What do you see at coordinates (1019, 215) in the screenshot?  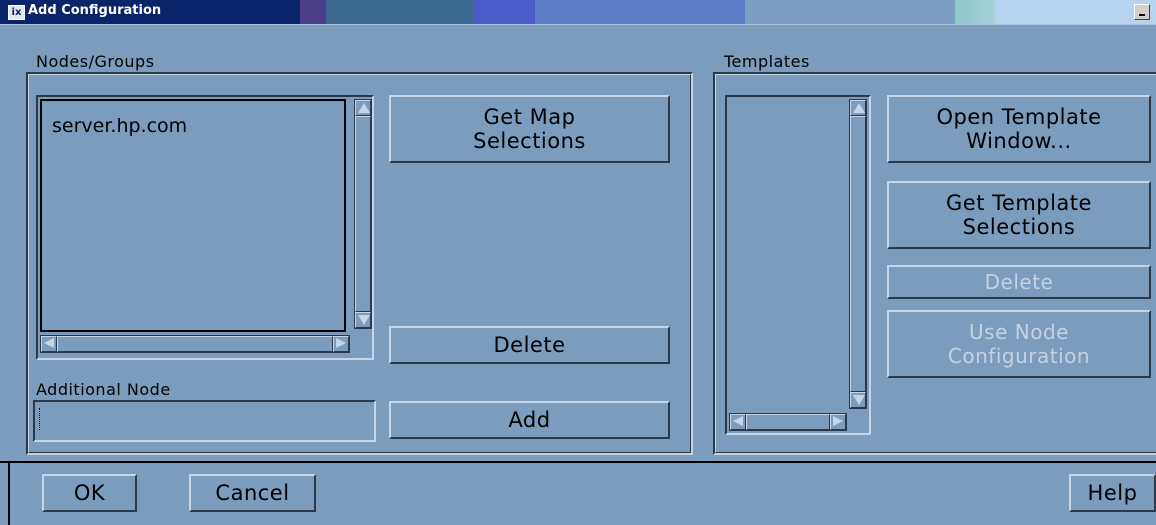 I see `get-template-selections-button: Get Template Selections` at bounding box center [1019, 215].